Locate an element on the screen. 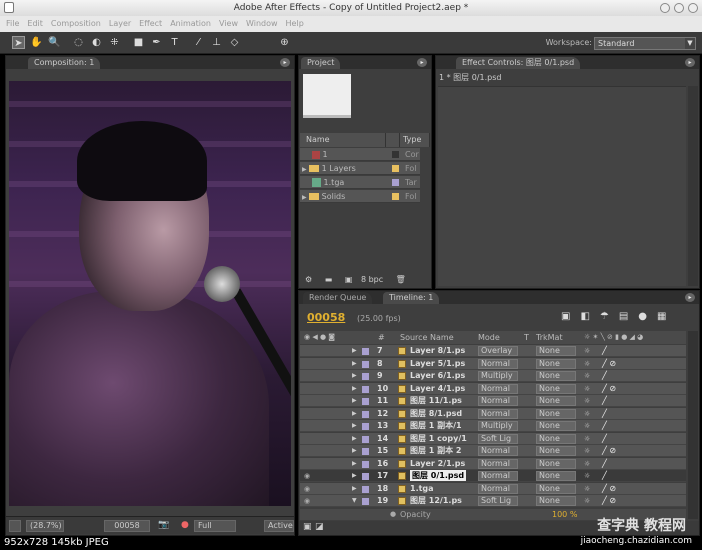  label-column-icon is located at coordinates (393, 140).